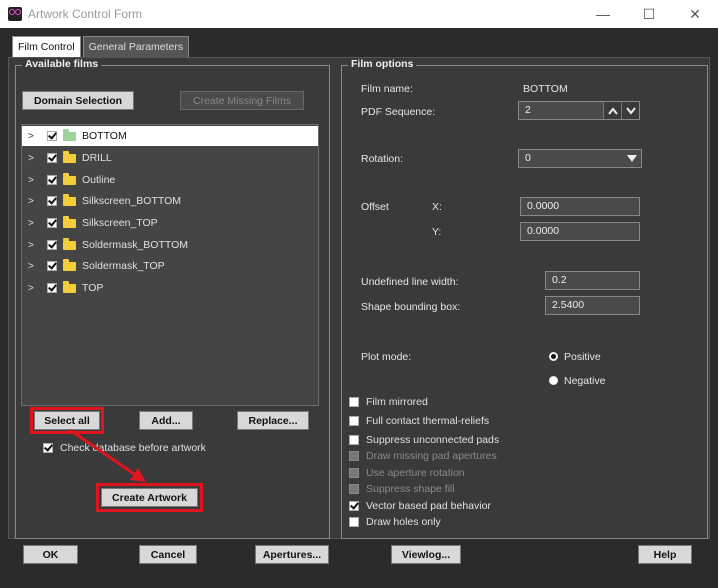 The image size is (718, 588). I want to click on chevron-down-icon, so click(632, 158).